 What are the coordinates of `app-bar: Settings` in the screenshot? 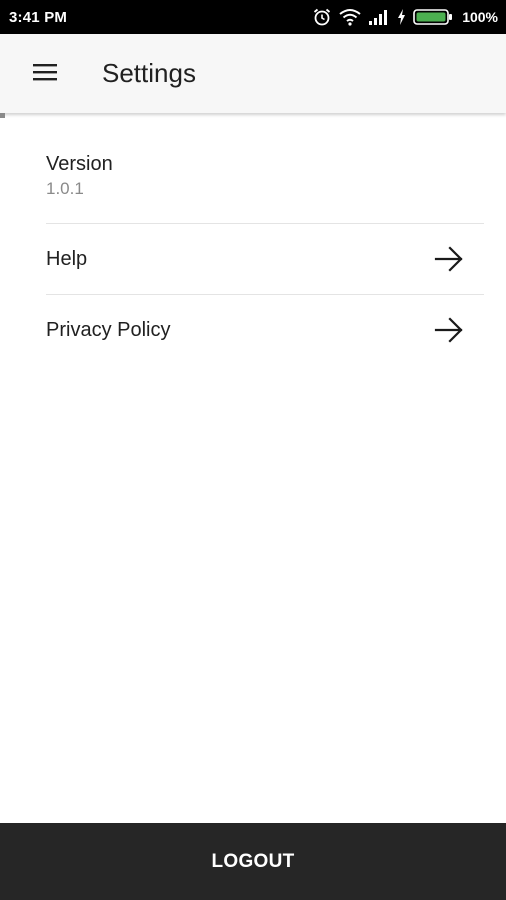 It's located at (253, 73).